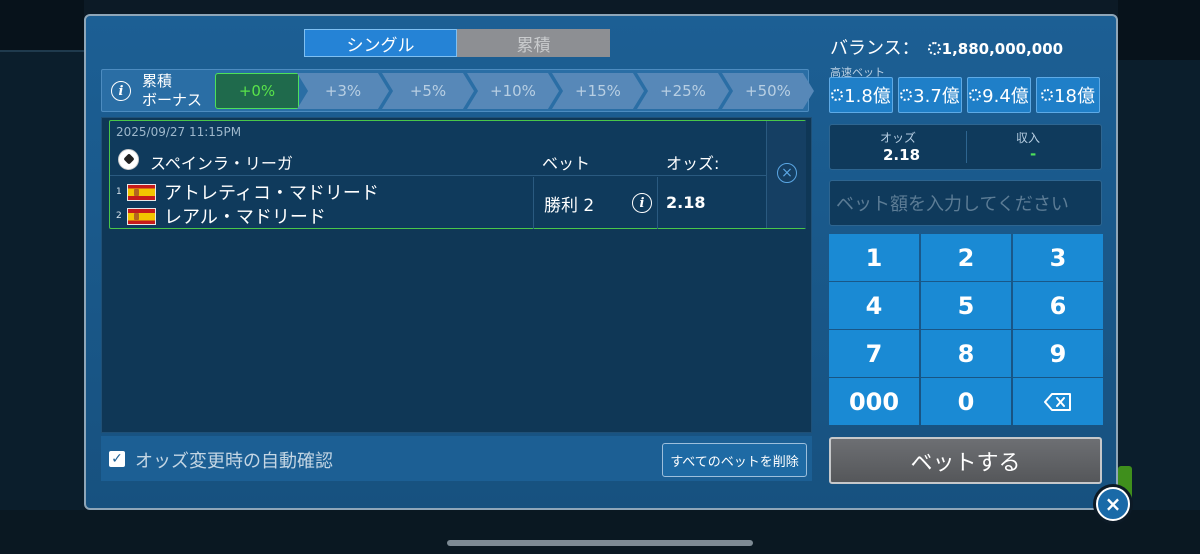 Image resolution: width=1200 pixels, height=554 pixels. What do you see at coordinates (965, 95) in the screenshot?
I see `quick-bet-row: 1.8億 3.7億 9.4億 18億` at bounding box center [965, 95].